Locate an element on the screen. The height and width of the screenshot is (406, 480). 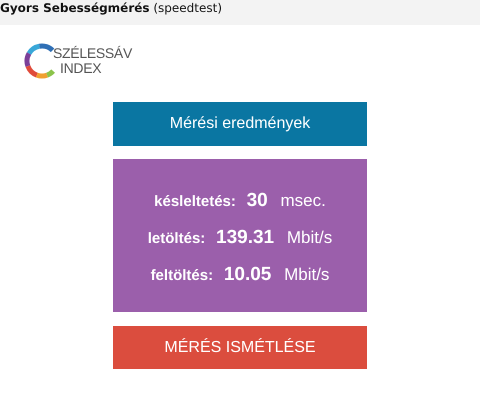
logo-text: INDEX is located at coordinates (81, 68).